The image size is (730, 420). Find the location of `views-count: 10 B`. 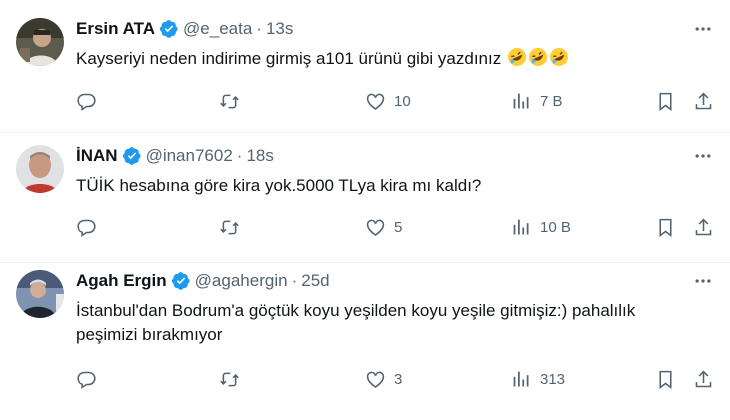

views-count: 10 B is located at coordinates (555, 227).